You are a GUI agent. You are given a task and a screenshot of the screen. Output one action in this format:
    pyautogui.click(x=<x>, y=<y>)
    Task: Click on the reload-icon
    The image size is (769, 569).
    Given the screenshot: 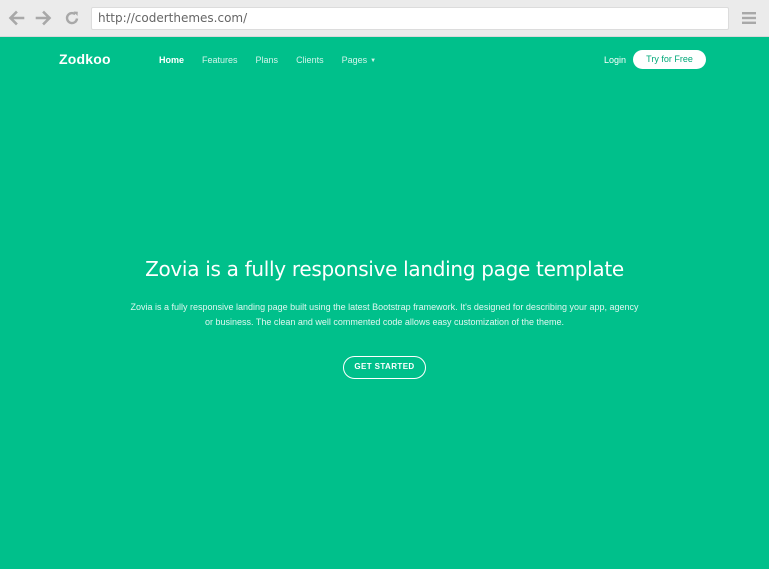 What is the action you would take?
    pyautogui.click(x=72, y=18)
    